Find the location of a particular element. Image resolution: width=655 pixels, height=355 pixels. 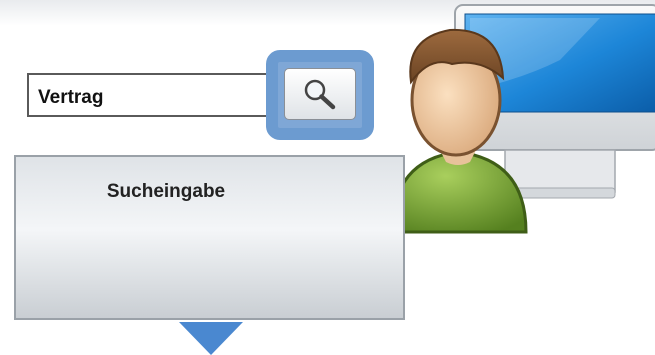

magnifier-icon is located at coordinates (320, 94).